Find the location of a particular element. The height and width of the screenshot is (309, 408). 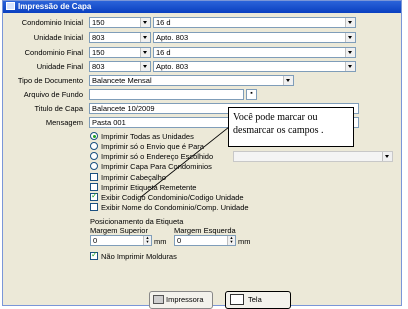

printer-icon is located at coordinates (158, 299).